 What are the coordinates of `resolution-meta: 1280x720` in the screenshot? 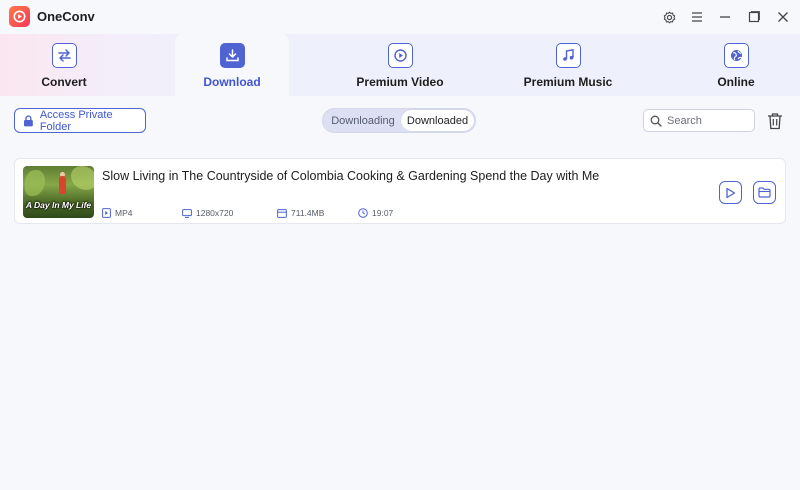 It's located at (207, 213).